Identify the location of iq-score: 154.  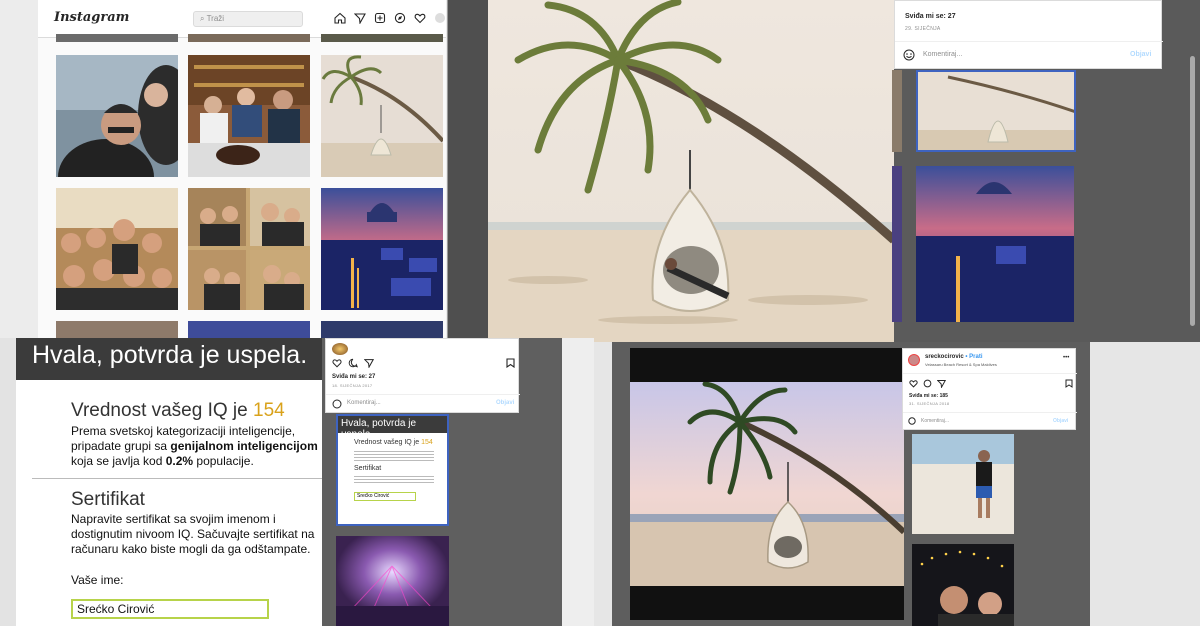
(269, 410).